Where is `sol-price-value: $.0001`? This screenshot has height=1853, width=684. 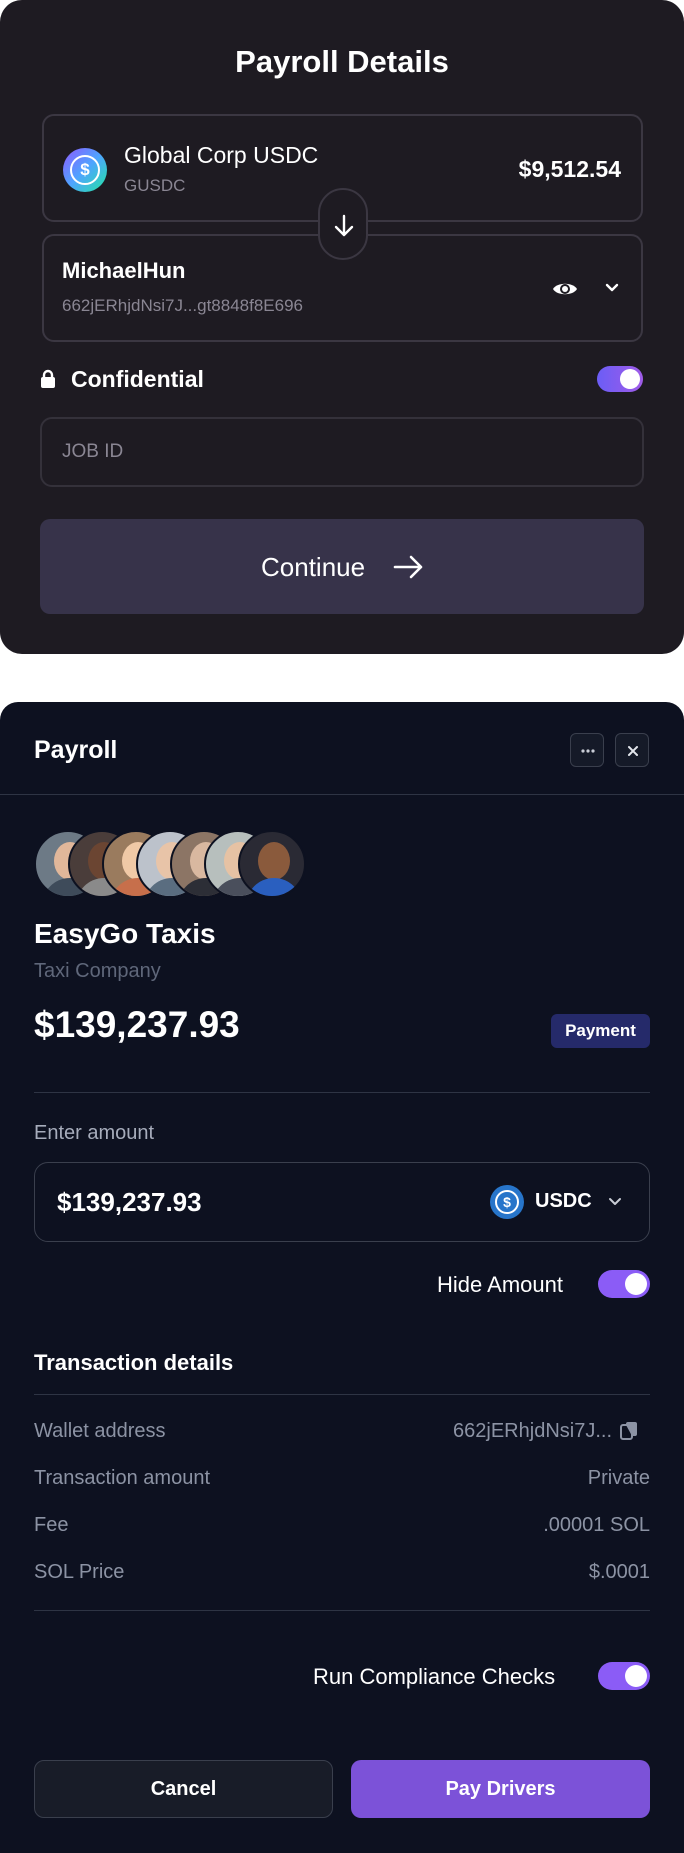
sol-price-value: $.0001 is located at coordinates (619, 1572).